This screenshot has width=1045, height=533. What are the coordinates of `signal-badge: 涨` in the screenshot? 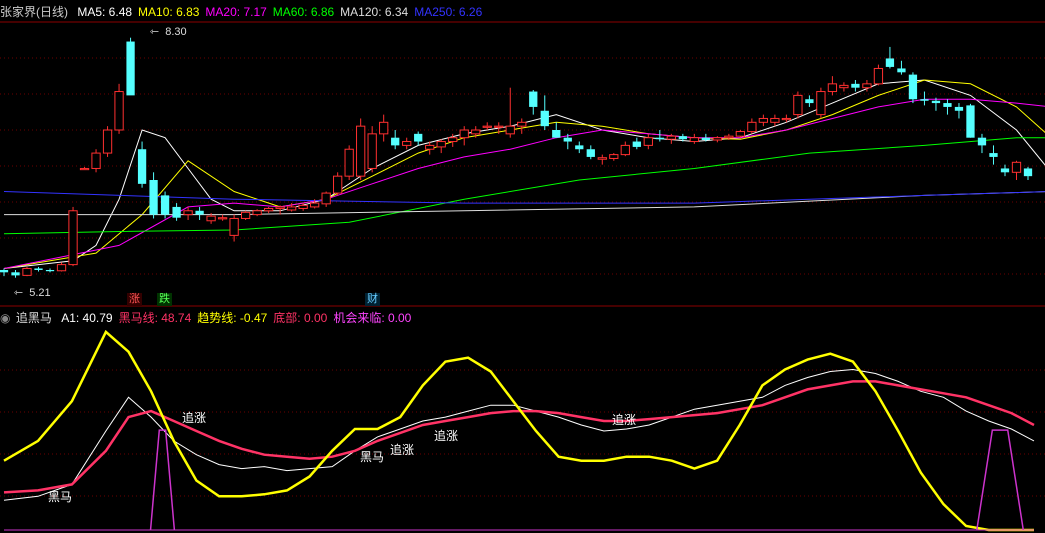 It's located at (134, 299).